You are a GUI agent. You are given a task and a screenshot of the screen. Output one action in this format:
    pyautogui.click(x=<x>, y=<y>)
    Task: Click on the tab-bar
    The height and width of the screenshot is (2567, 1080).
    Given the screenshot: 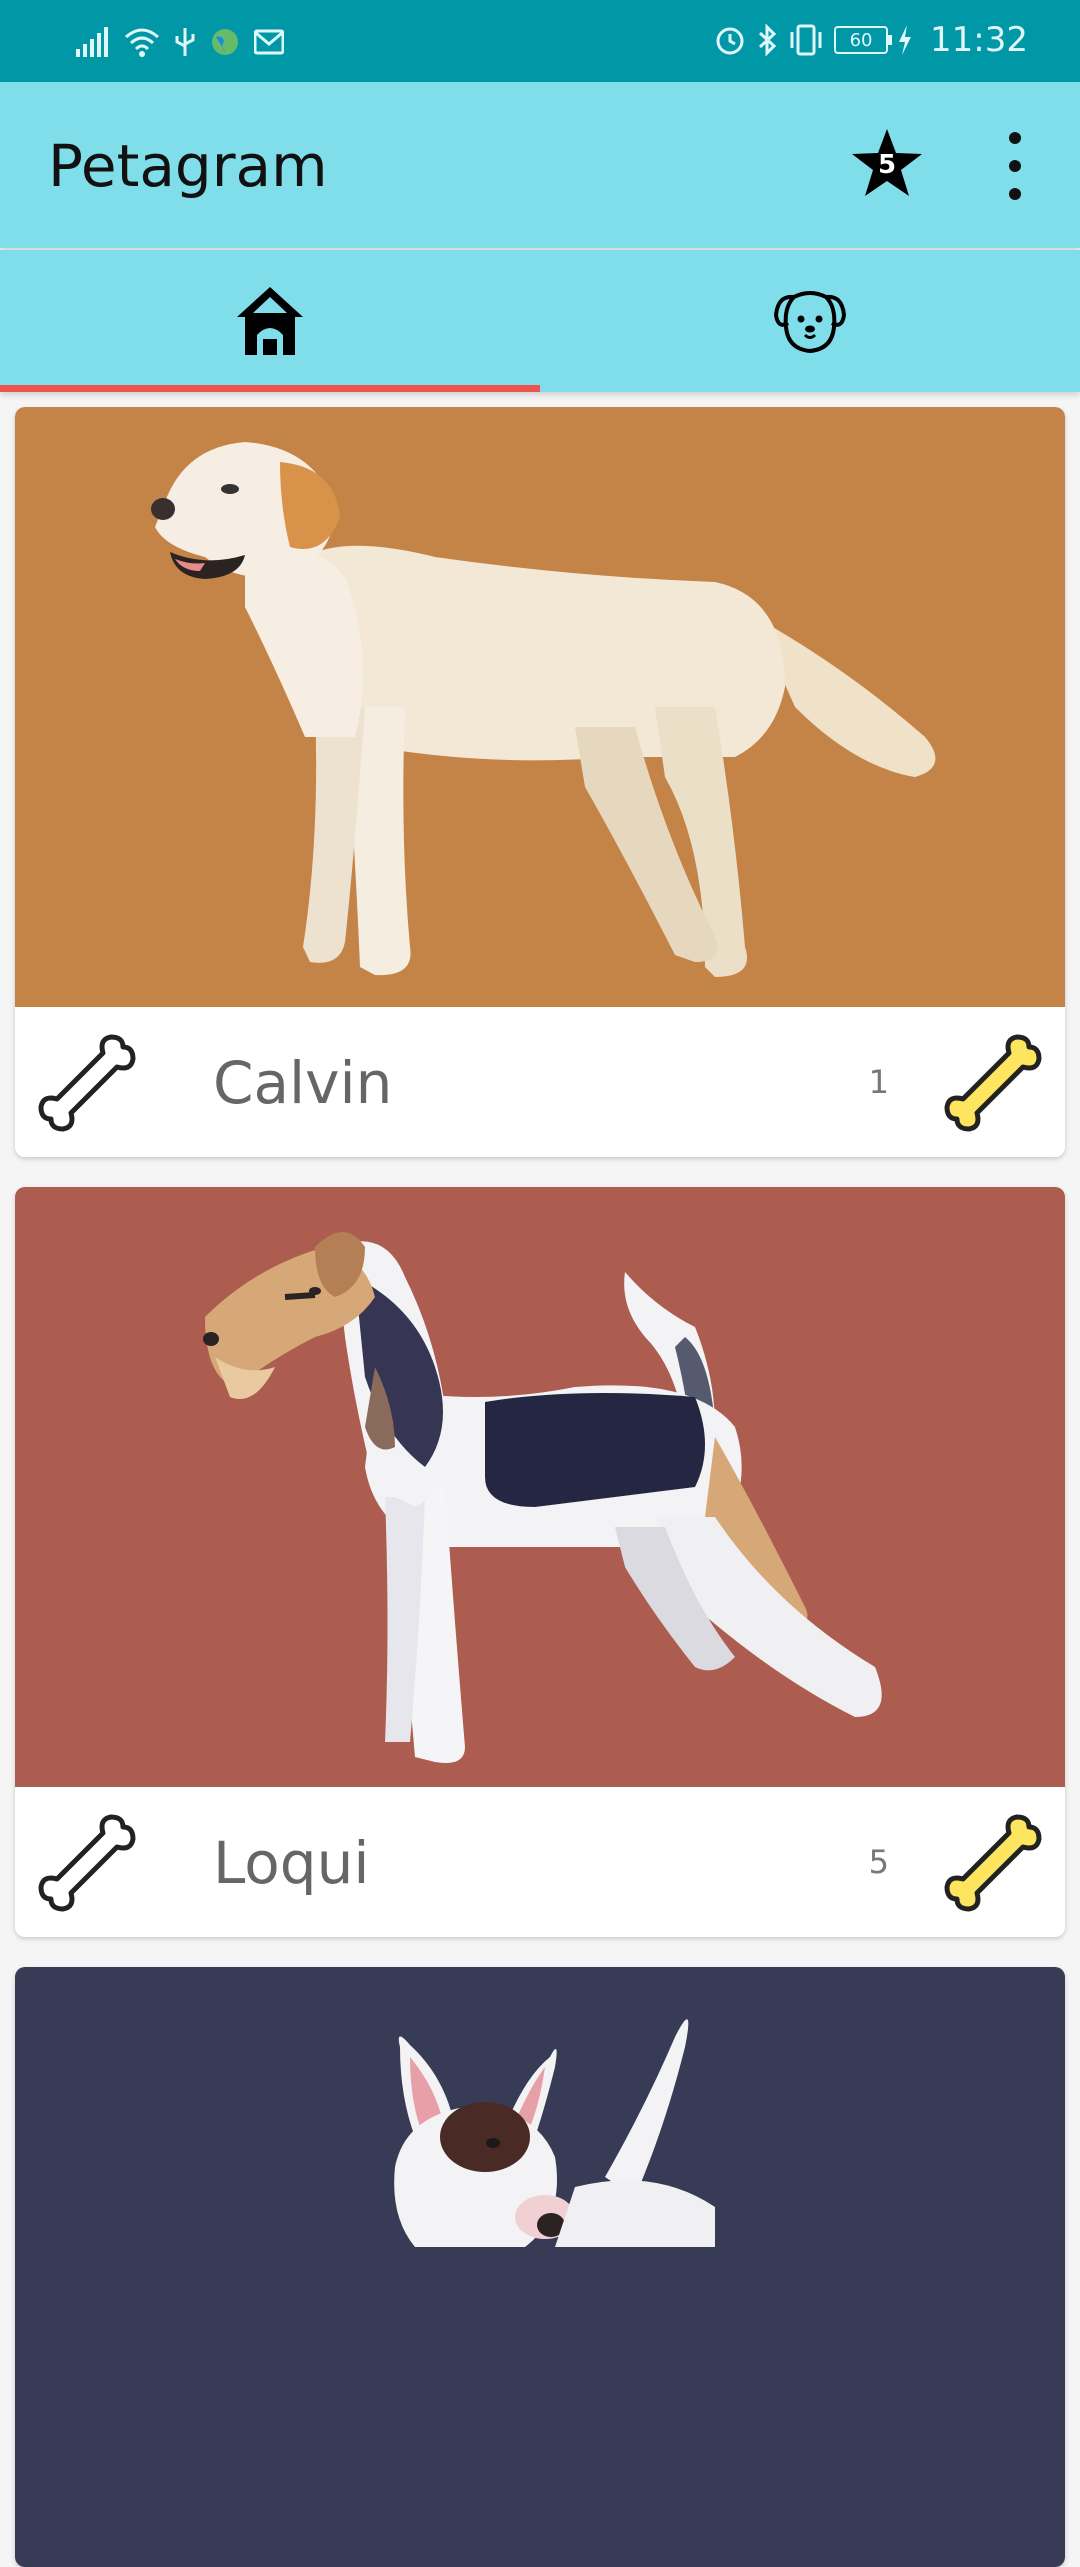 What is the action you would take?
    pyautogui.click(x=540, y=321)
    